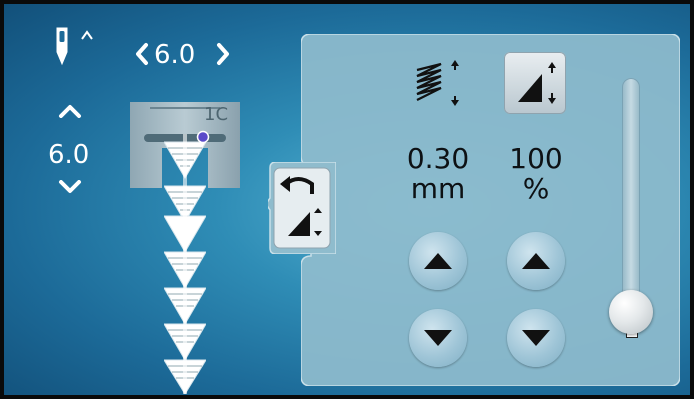  Describe the element at coordinates (69, 155) in the screenshot. I see `needle-position-value: 6.0` at that location.